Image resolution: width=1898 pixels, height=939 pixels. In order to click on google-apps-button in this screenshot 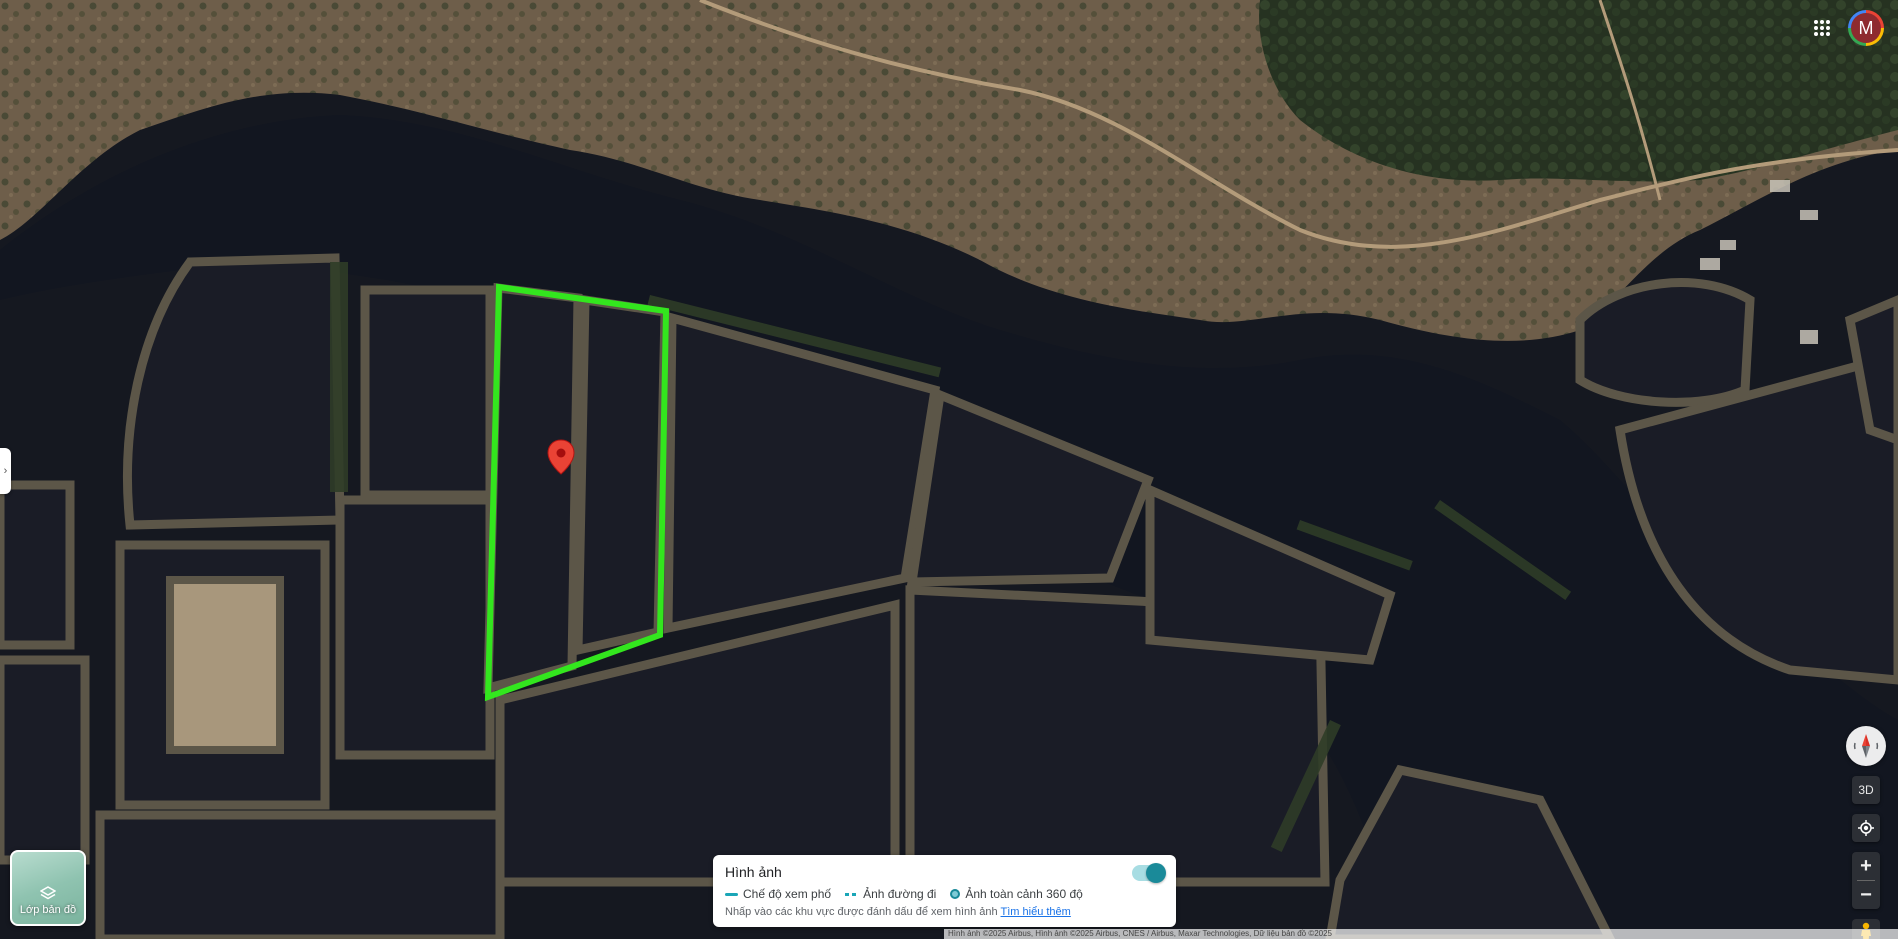, I will do `click(1822, 28)`.